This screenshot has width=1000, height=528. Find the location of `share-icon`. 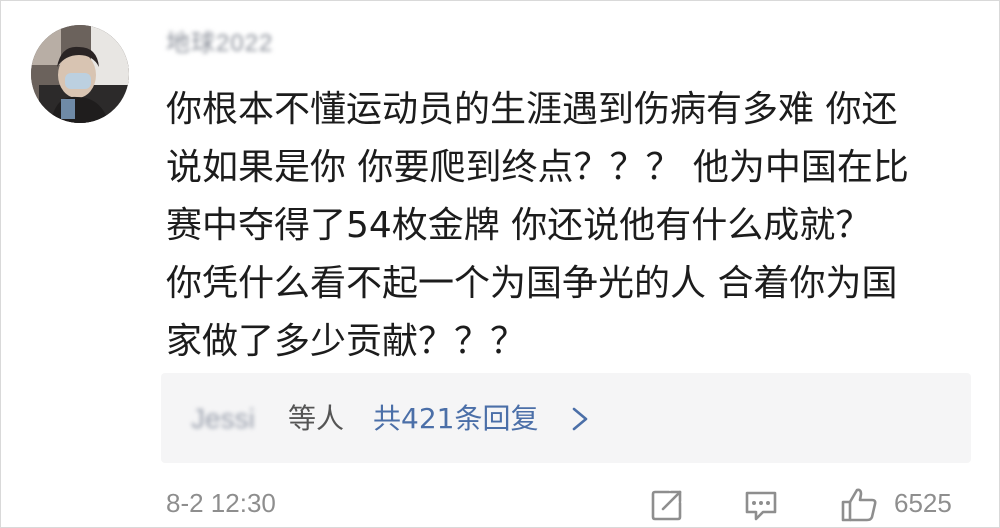

share-icon is located at coordinates (667, 505).